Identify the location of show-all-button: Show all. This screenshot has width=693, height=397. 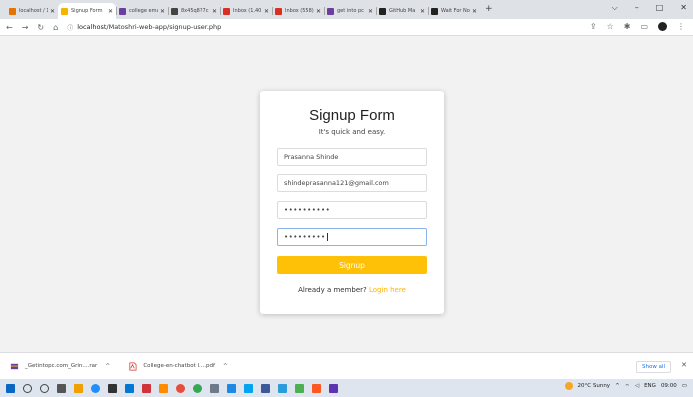
(653, 367).